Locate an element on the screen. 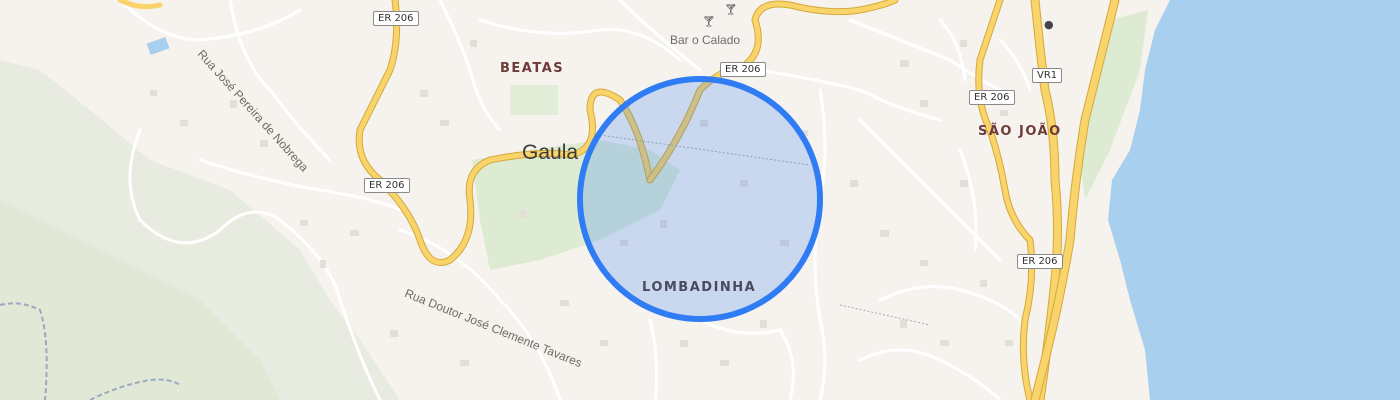 The image size is (1400, 400). poi-label-bar-o-calado: Bar o Calado is located at coordinates (705, 40).